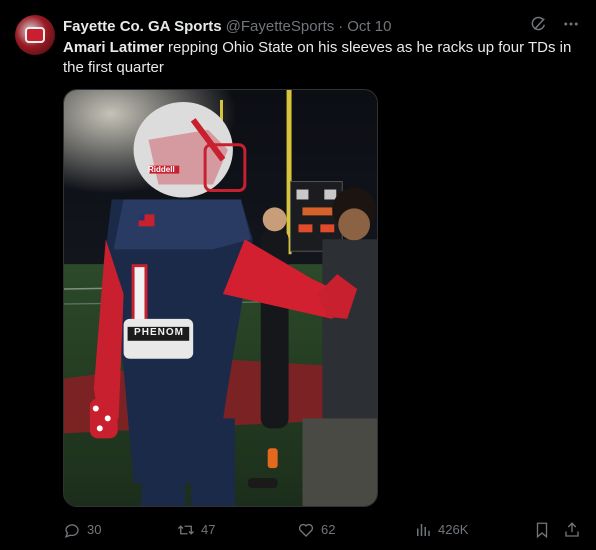 The height and width of the screenshot is (550, 596). I want to click on retweet-icon, so click(186, 530).